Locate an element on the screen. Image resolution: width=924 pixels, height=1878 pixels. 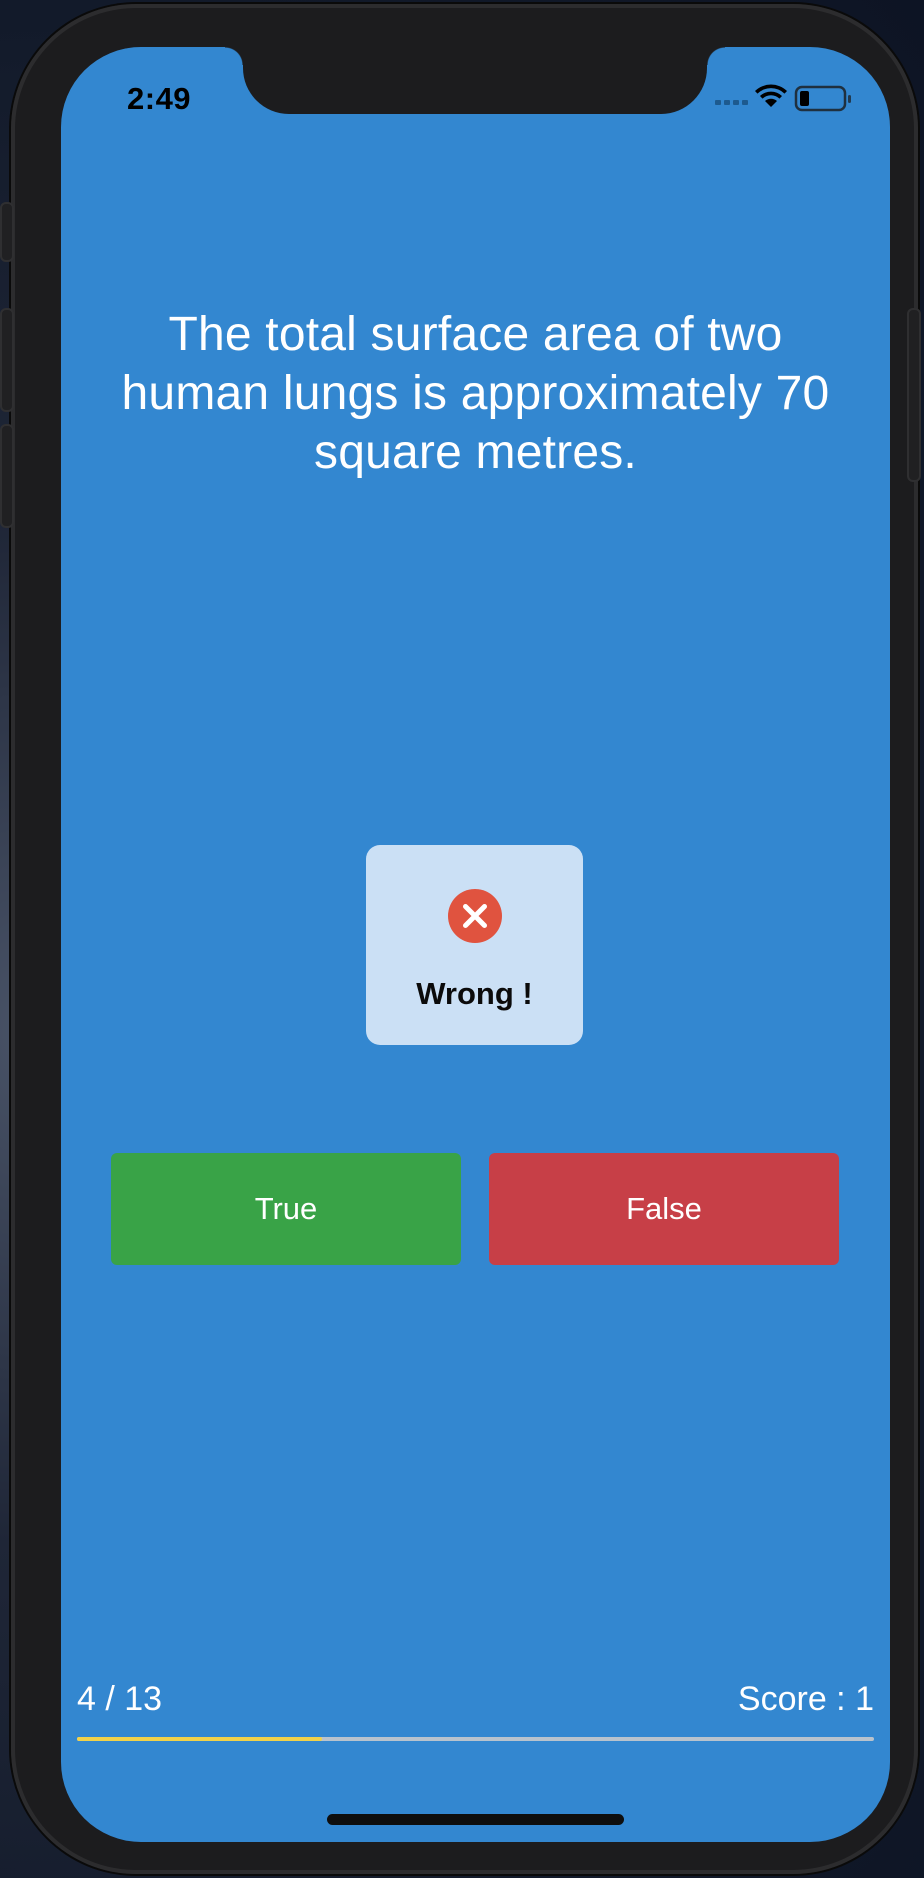
volume-up-button is located at coordinates (7, 360).